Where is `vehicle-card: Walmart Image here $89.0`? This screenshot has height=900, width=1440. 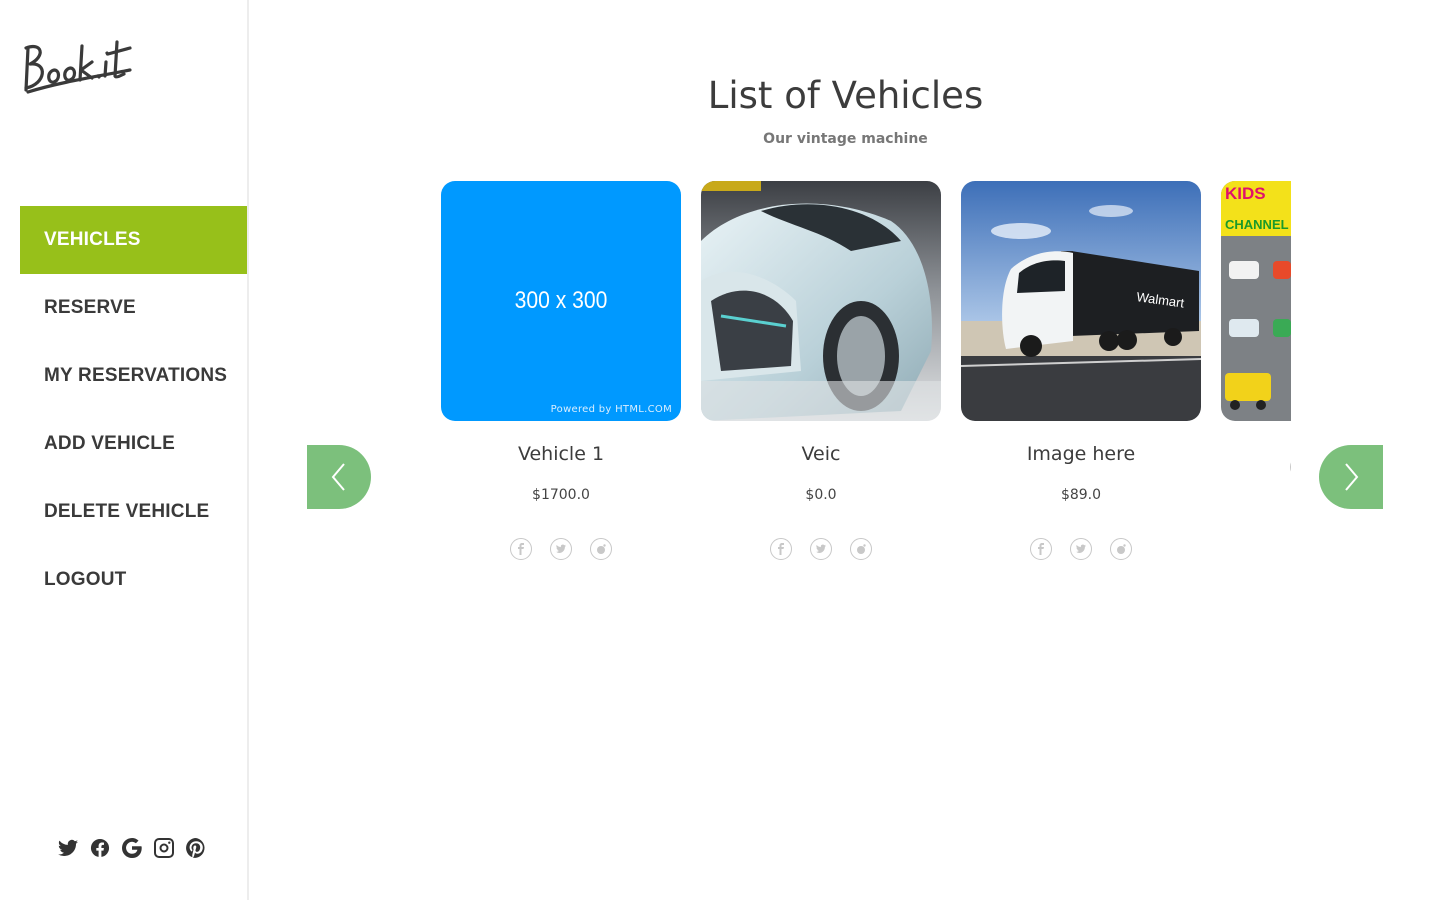
vehicle-card: Walmart Image here $89.0 is located at coordinates (1081, 370).